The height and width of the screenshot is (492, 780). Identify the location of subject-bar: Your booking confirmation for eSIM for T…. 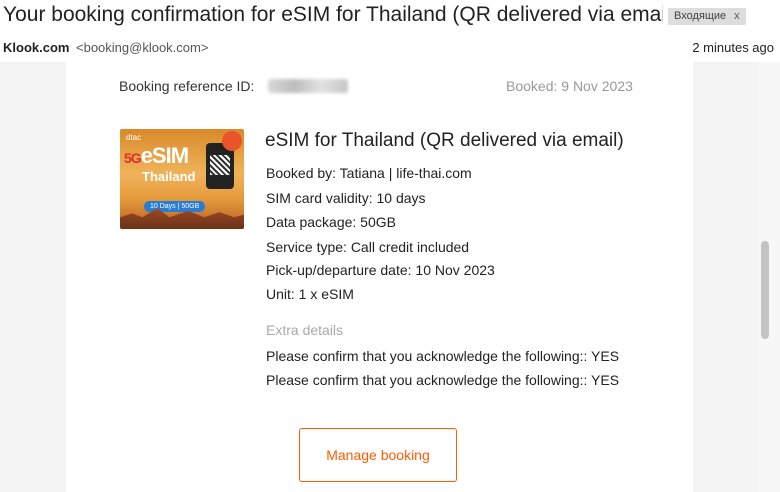
(390, 17).